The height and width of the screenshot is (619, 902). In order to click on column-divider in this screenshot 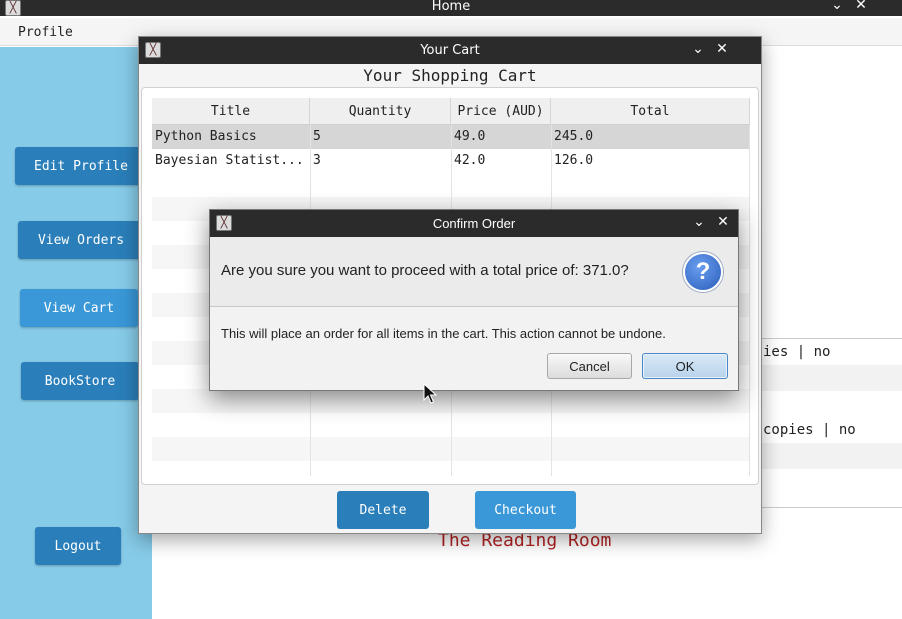, I will do `click(749, 300)`.